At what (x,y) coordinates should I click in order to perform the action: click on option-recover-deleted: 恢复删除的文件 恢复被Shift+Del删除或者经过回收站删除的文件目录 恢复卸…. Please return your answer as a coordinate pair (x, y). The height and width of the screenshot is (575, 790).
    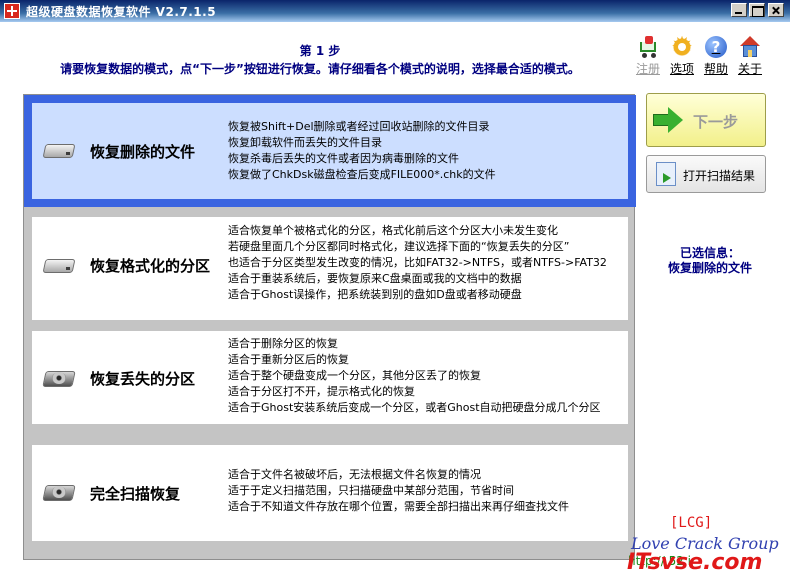
    Looking at the image, I should click on (330, 151).